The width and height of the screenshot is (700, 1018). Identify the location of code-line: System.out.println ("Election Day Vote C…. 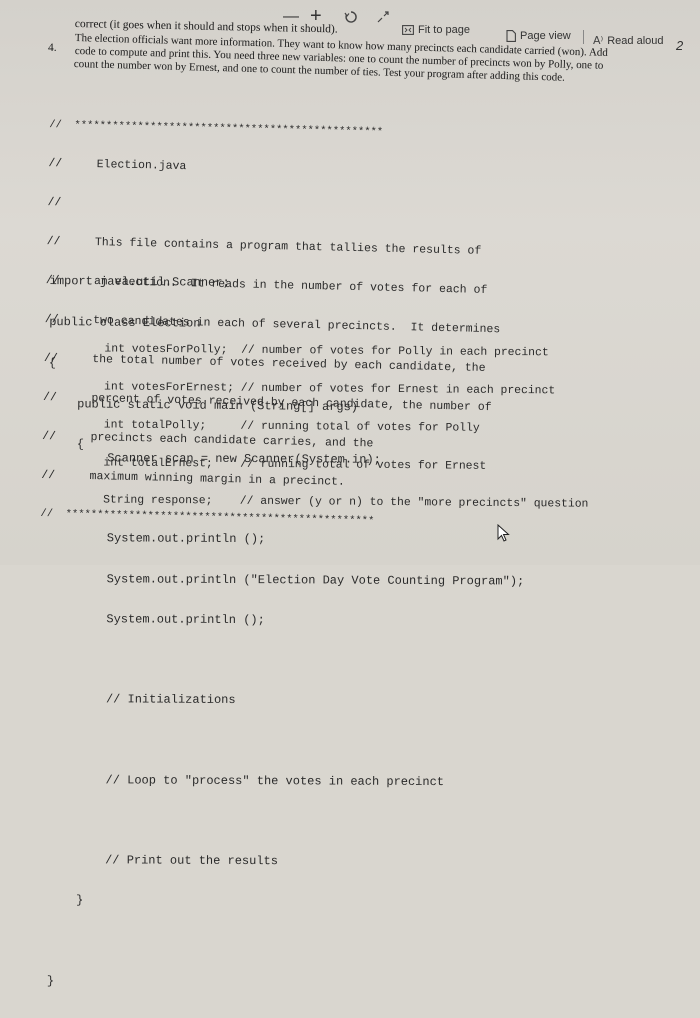
(286, 580).